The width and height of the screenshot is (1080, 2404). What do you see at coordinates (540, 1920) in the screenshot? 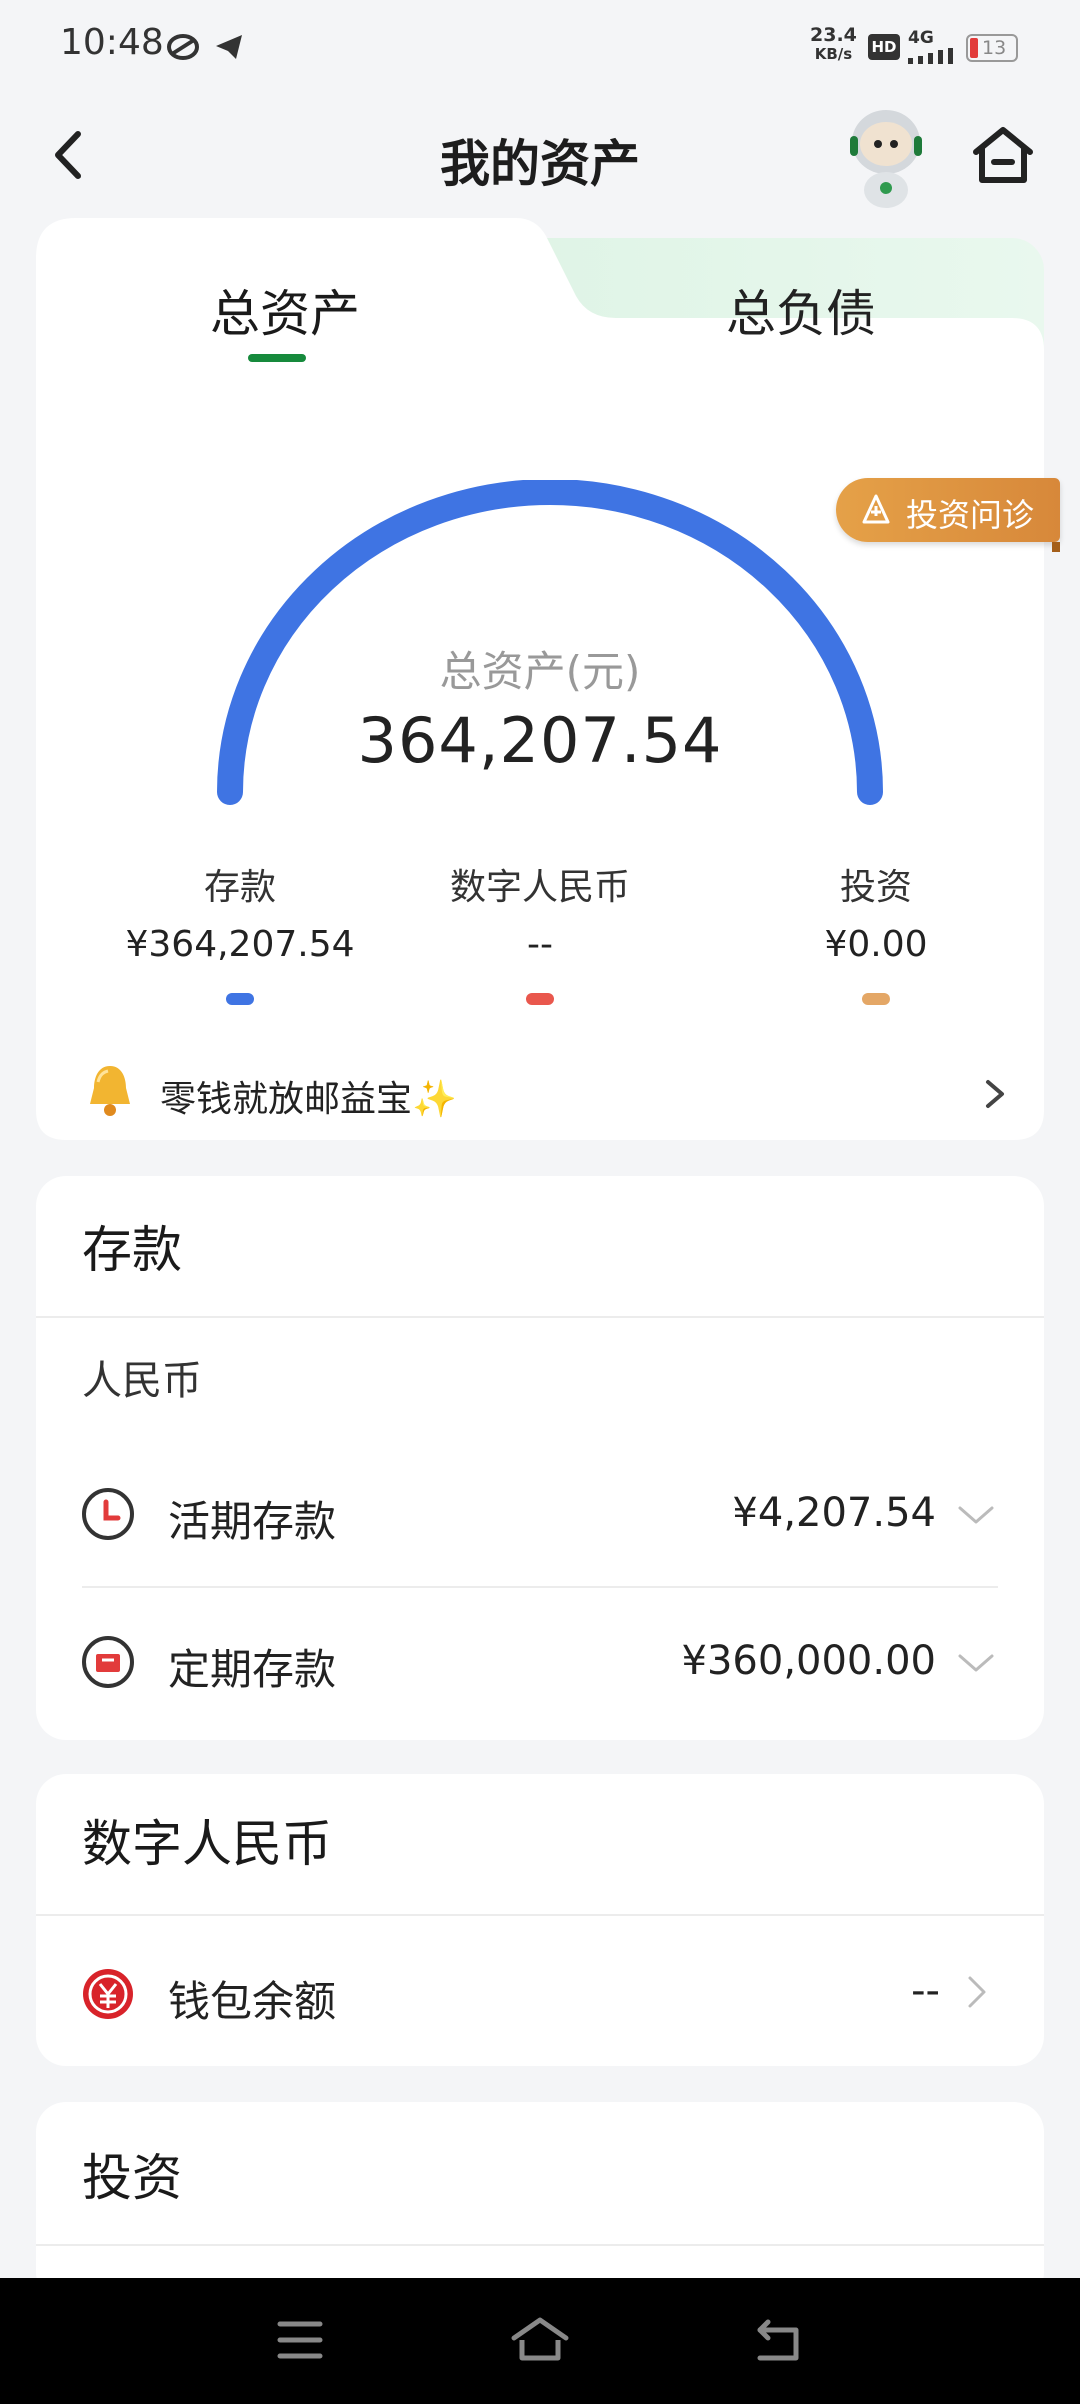
I see `ecny-section: 数字人民币 钱包余额 --` at bounding box center [540, 1920].